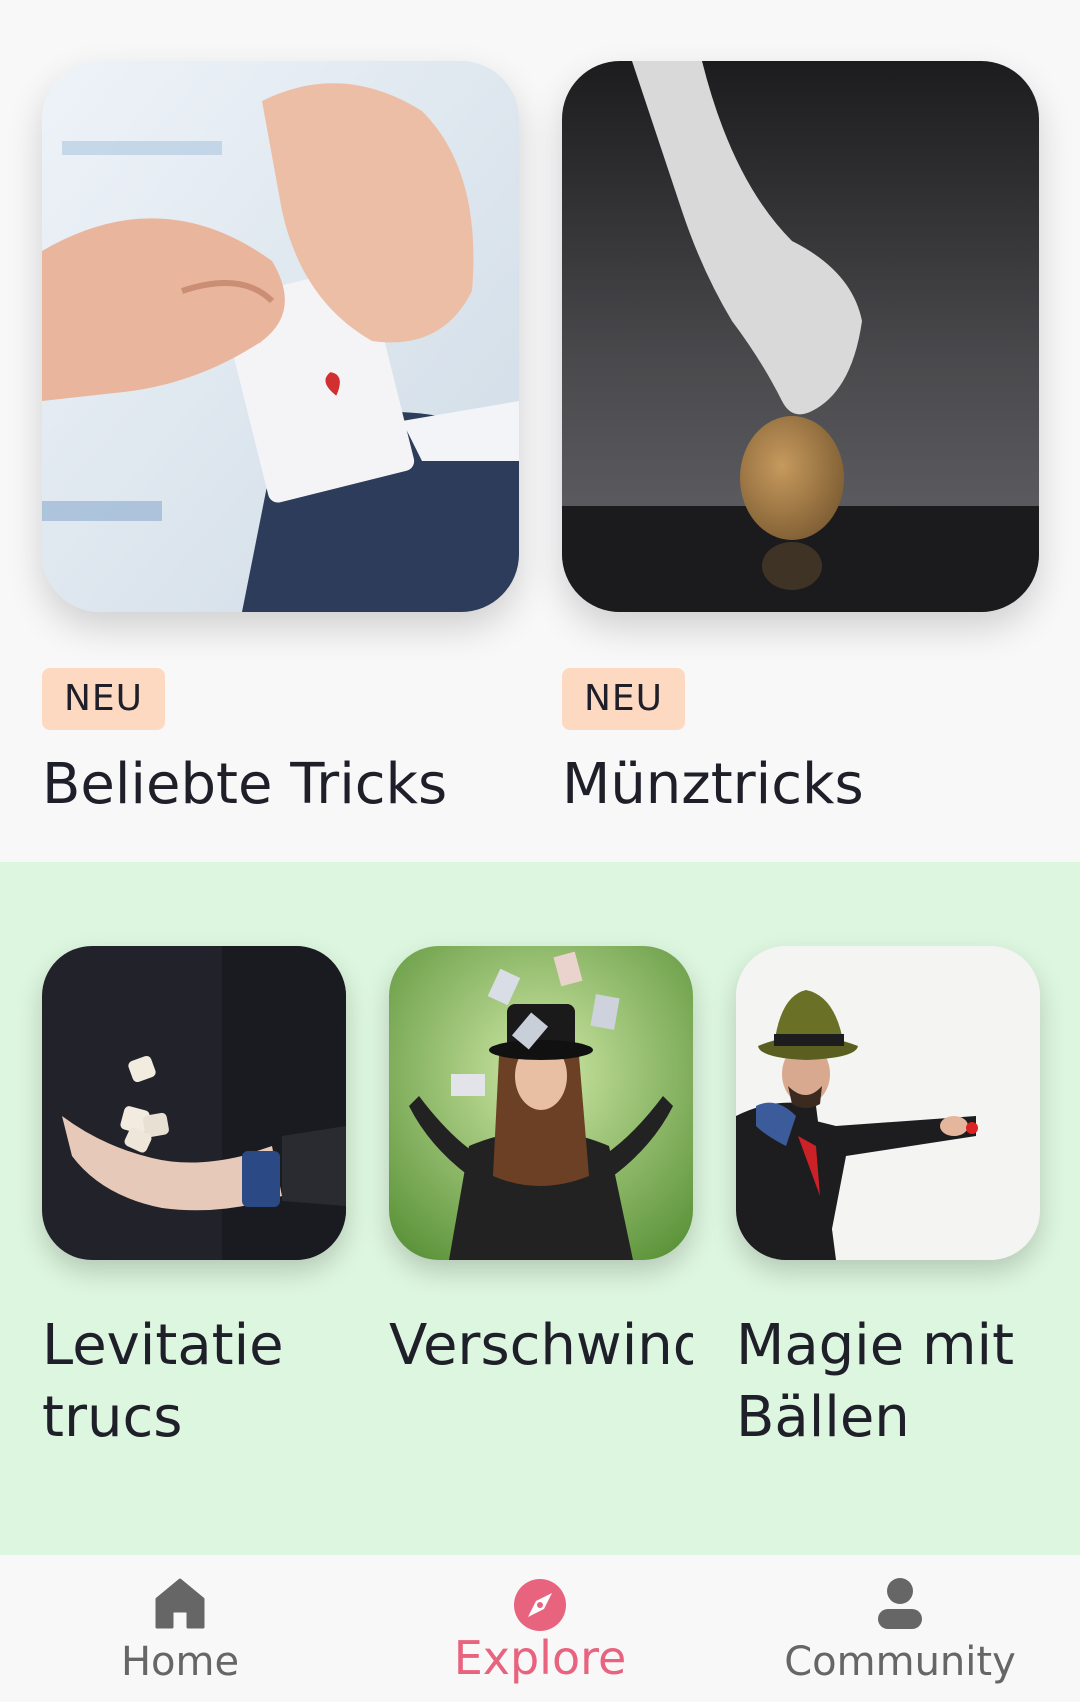 The width and height of the screenshot is (1080, 1702). What do you see at coordinates (180, 1662) in the screenshot?
I see `nav-label-home: Home` at bounding box center [180, 1662].